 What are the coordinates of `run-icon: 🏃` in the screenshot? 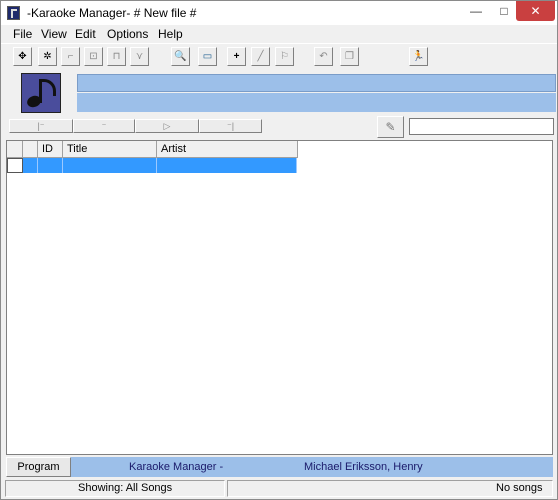 It's located at (418, 56).